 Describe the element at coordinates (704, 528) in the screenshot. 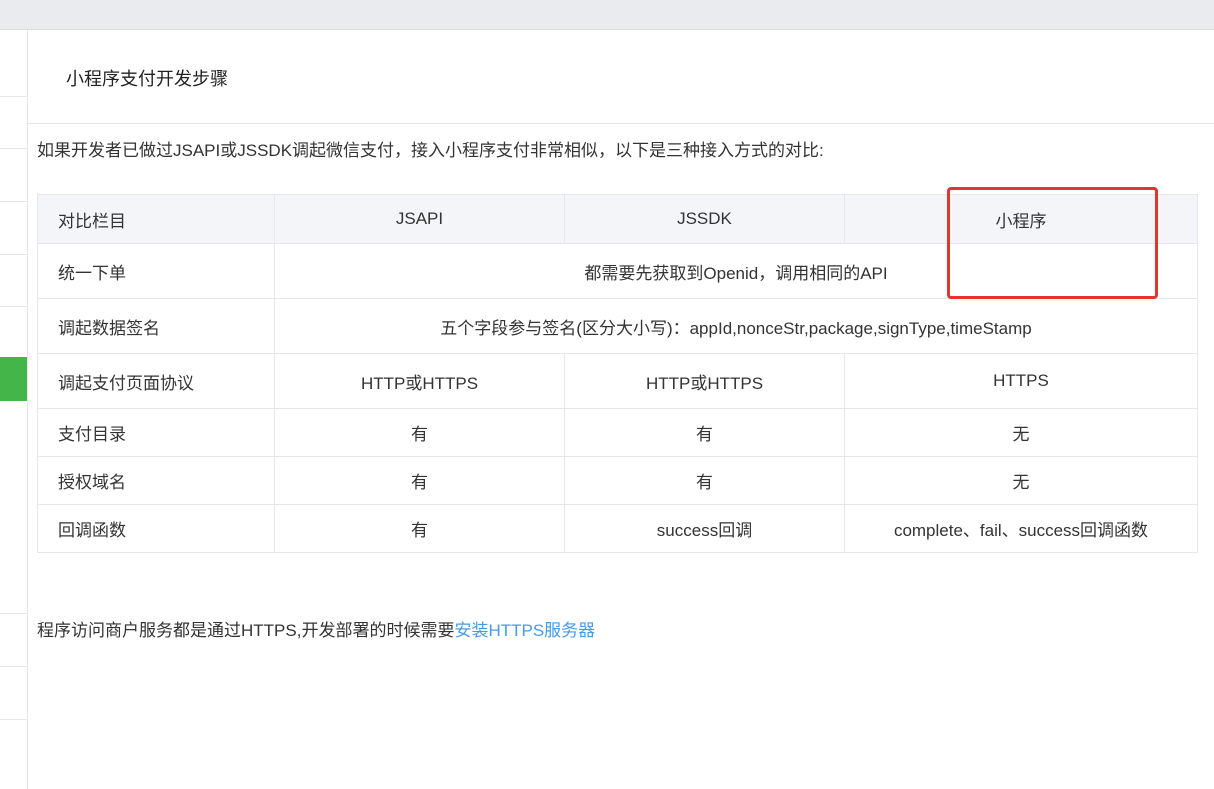

I see `cell-jssdk: success回调` at that location.